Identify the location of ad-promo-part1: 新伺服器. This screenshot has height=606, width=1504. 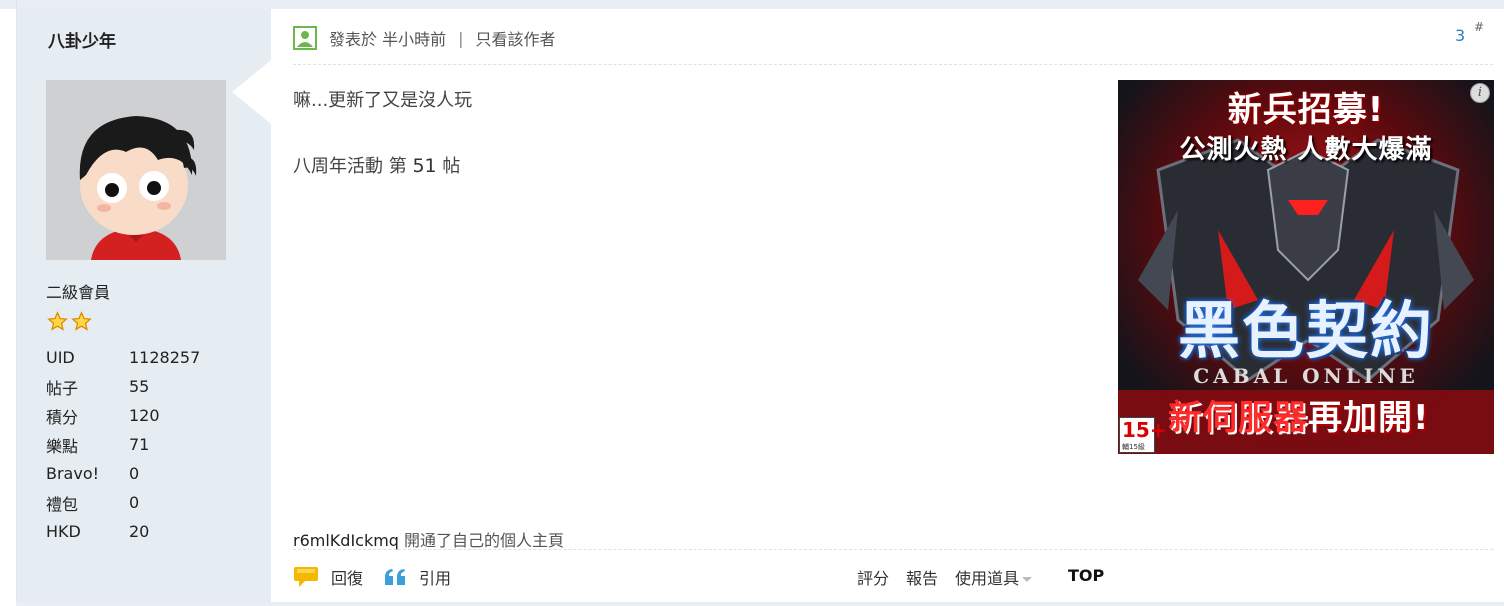
(1238, 418).